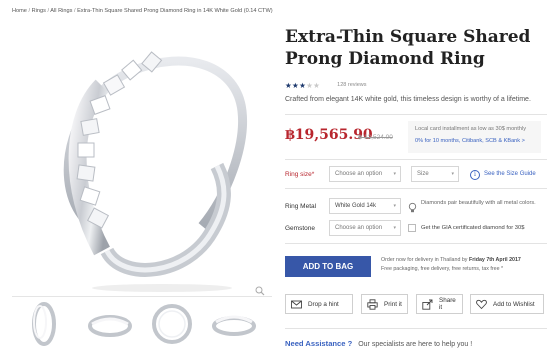 The image size is (551, 351). I want to click on drop-hint-label: Drop a hint, so click(323, 304).